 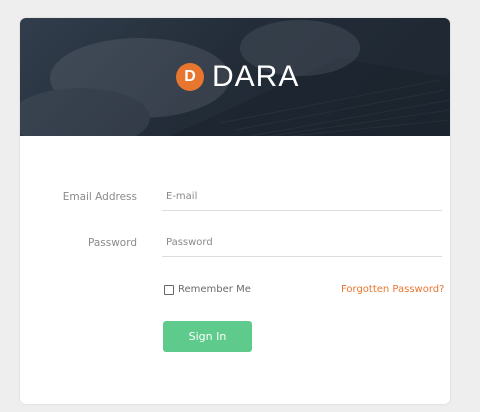 I want to click on logo-d-icon: D, so click(x=190, y=77).